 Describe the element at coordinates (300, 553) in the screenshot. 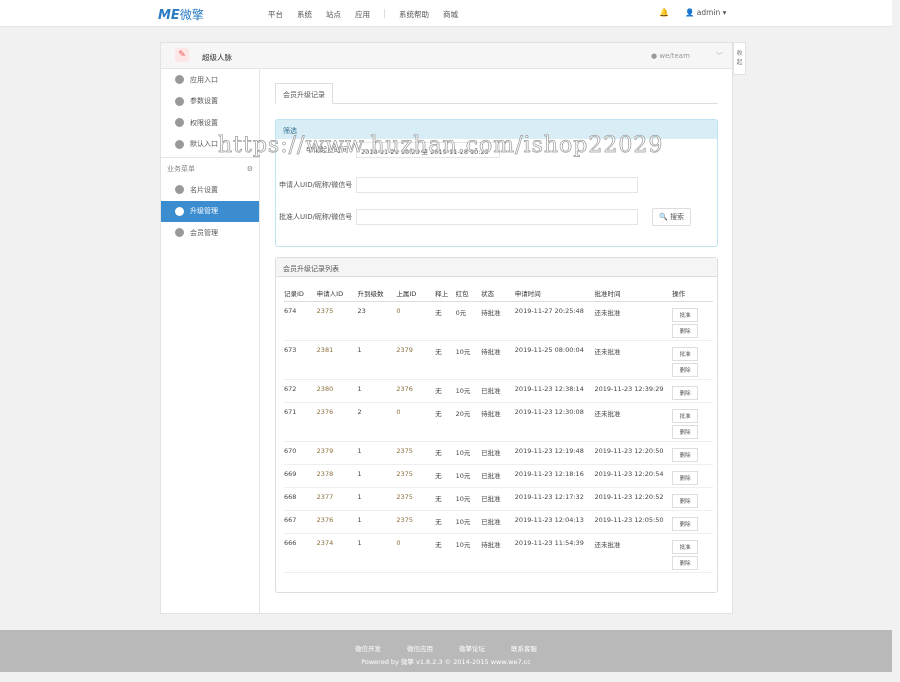

I see `table-cell: 666` at that location.